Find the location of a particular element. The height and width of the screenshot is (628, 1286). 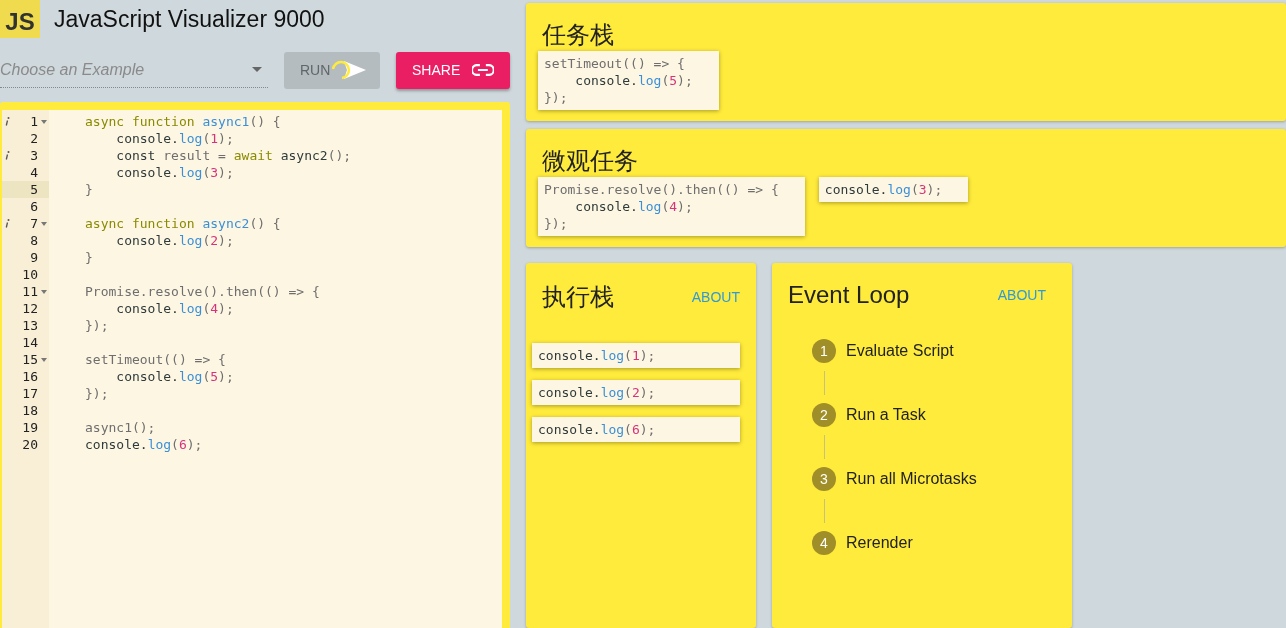

line-number: 11 is located at coordinates (29, 291).